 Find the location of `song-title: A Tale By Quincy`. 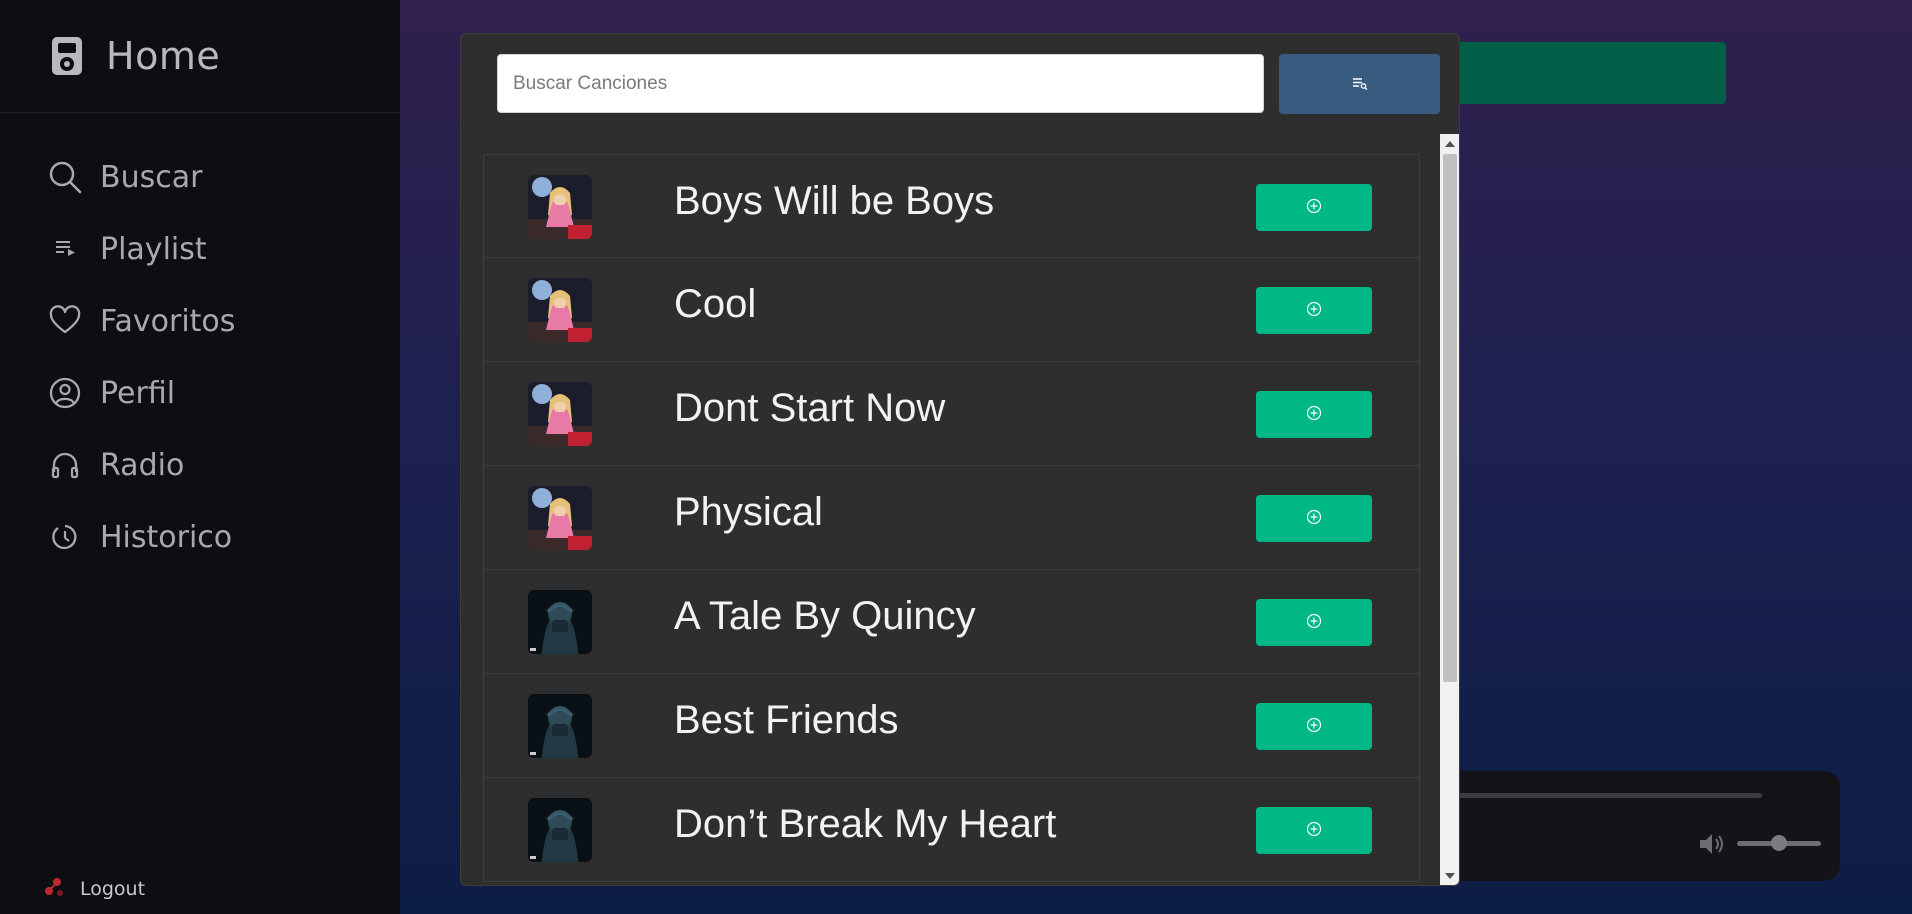

song-title: A Tale By Quincy is located at coordinates (825, 616).